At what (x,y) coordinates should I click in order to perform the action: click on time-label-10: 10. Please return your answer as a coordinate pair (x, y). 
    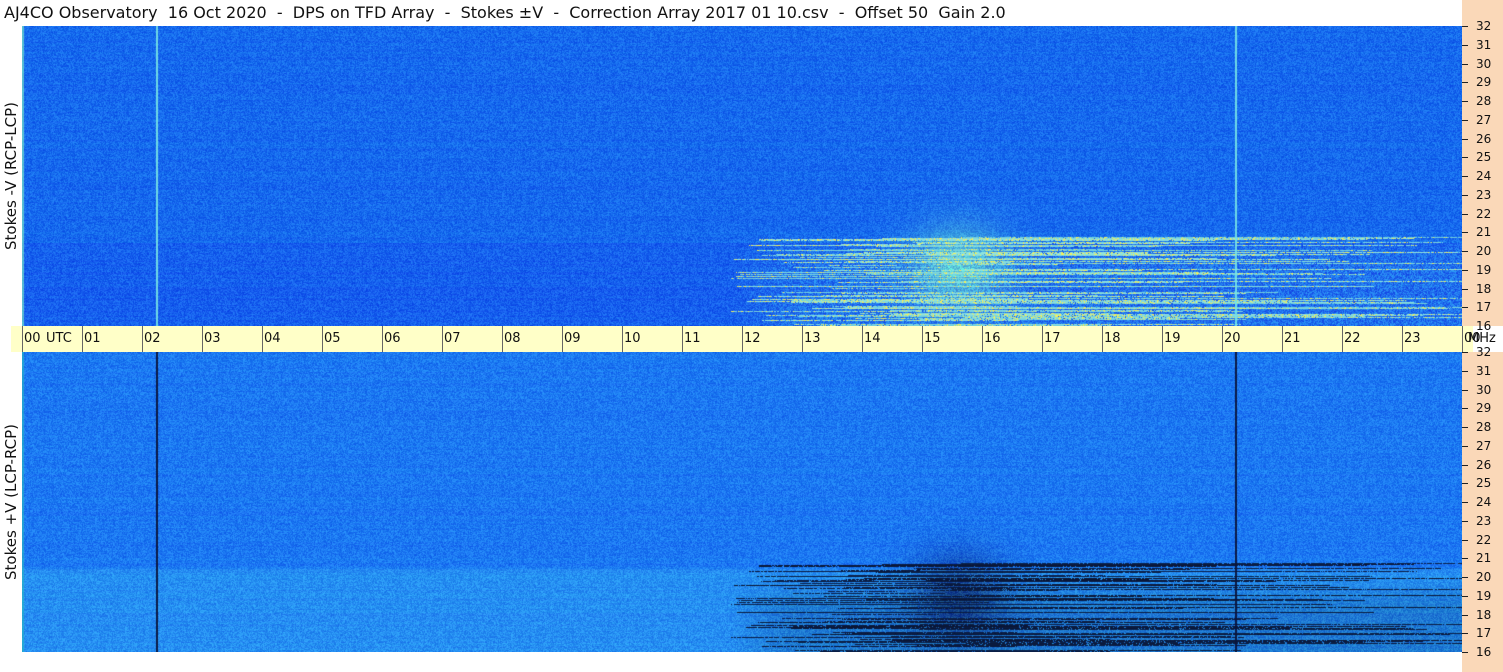
    Looking at the image, I should click on (632, 338).